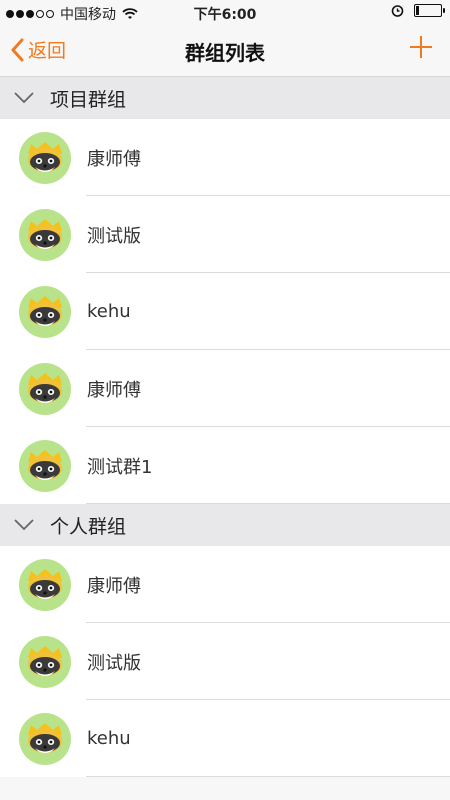  I want to click on group-name: 测试群1, so click(120, 467).